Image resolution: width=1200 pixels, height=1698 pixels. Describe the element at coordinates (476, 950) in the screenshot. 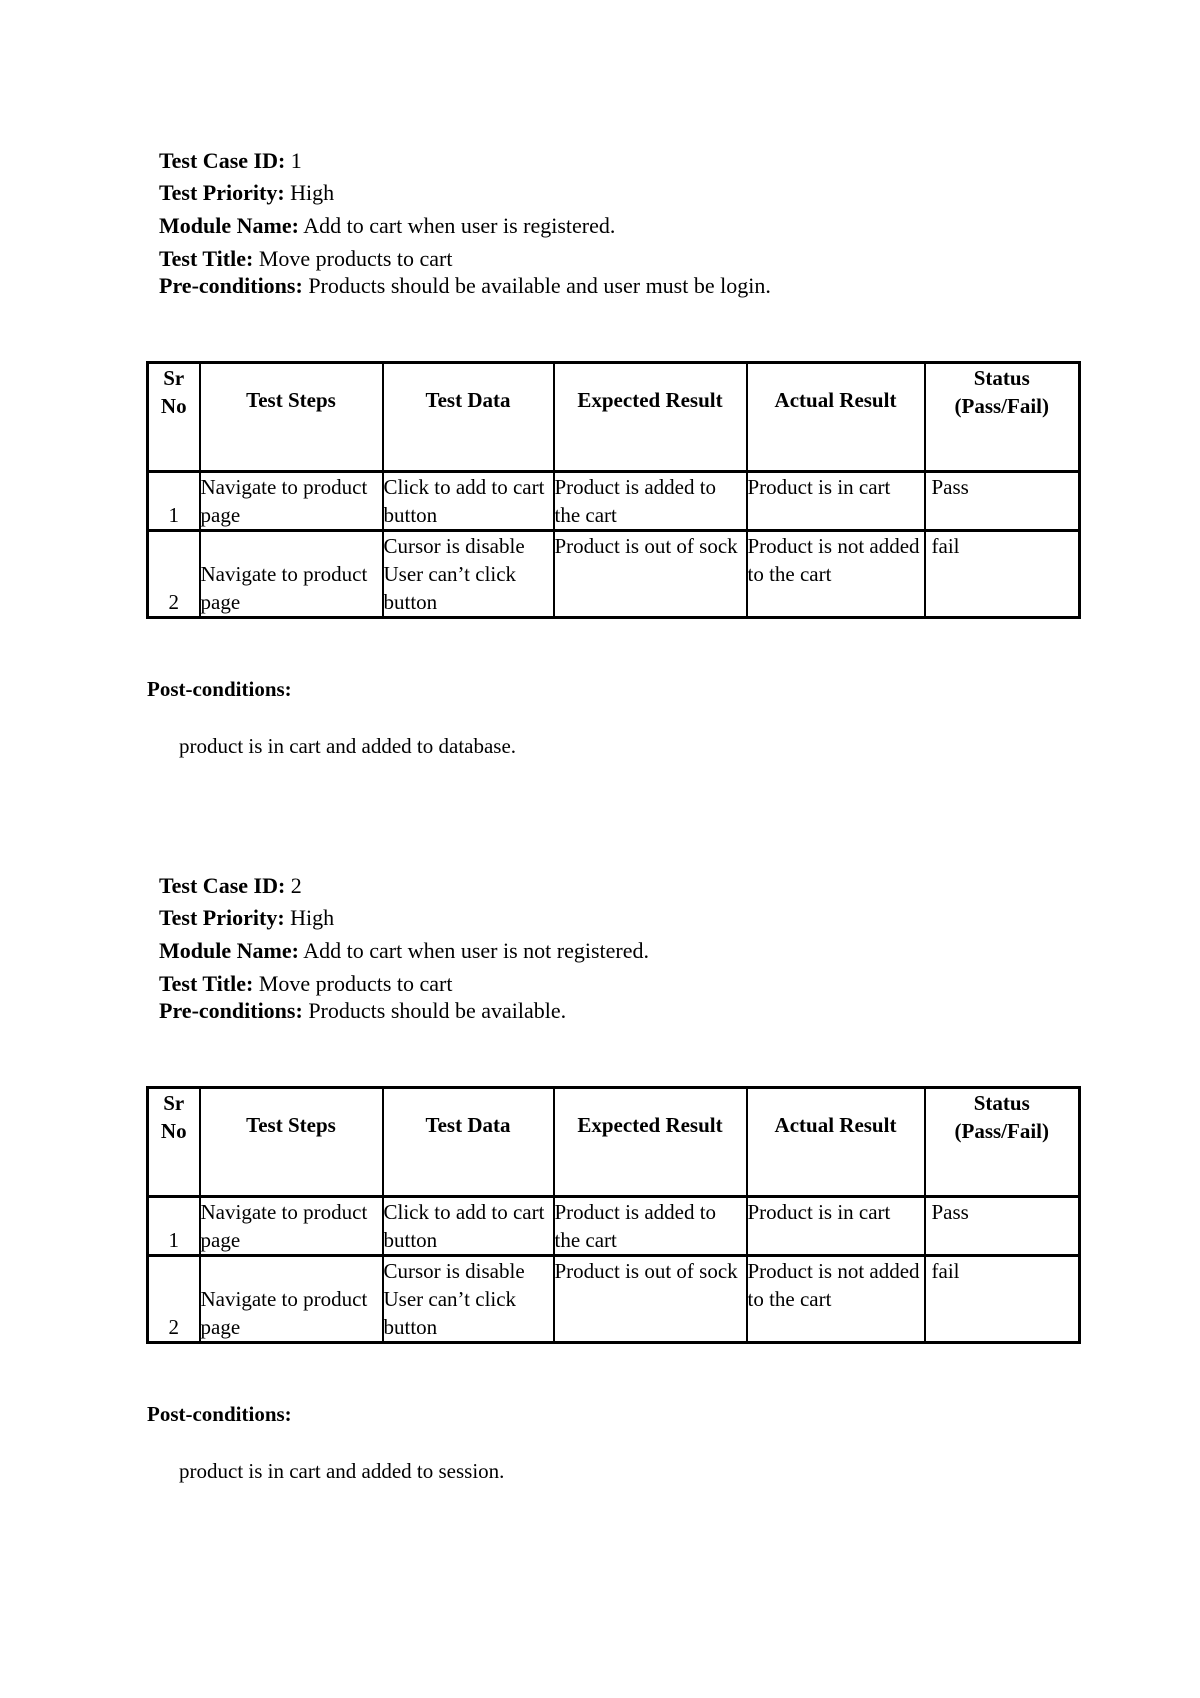

I see `meta-value: Add to cart when user is not registered.` at that location.